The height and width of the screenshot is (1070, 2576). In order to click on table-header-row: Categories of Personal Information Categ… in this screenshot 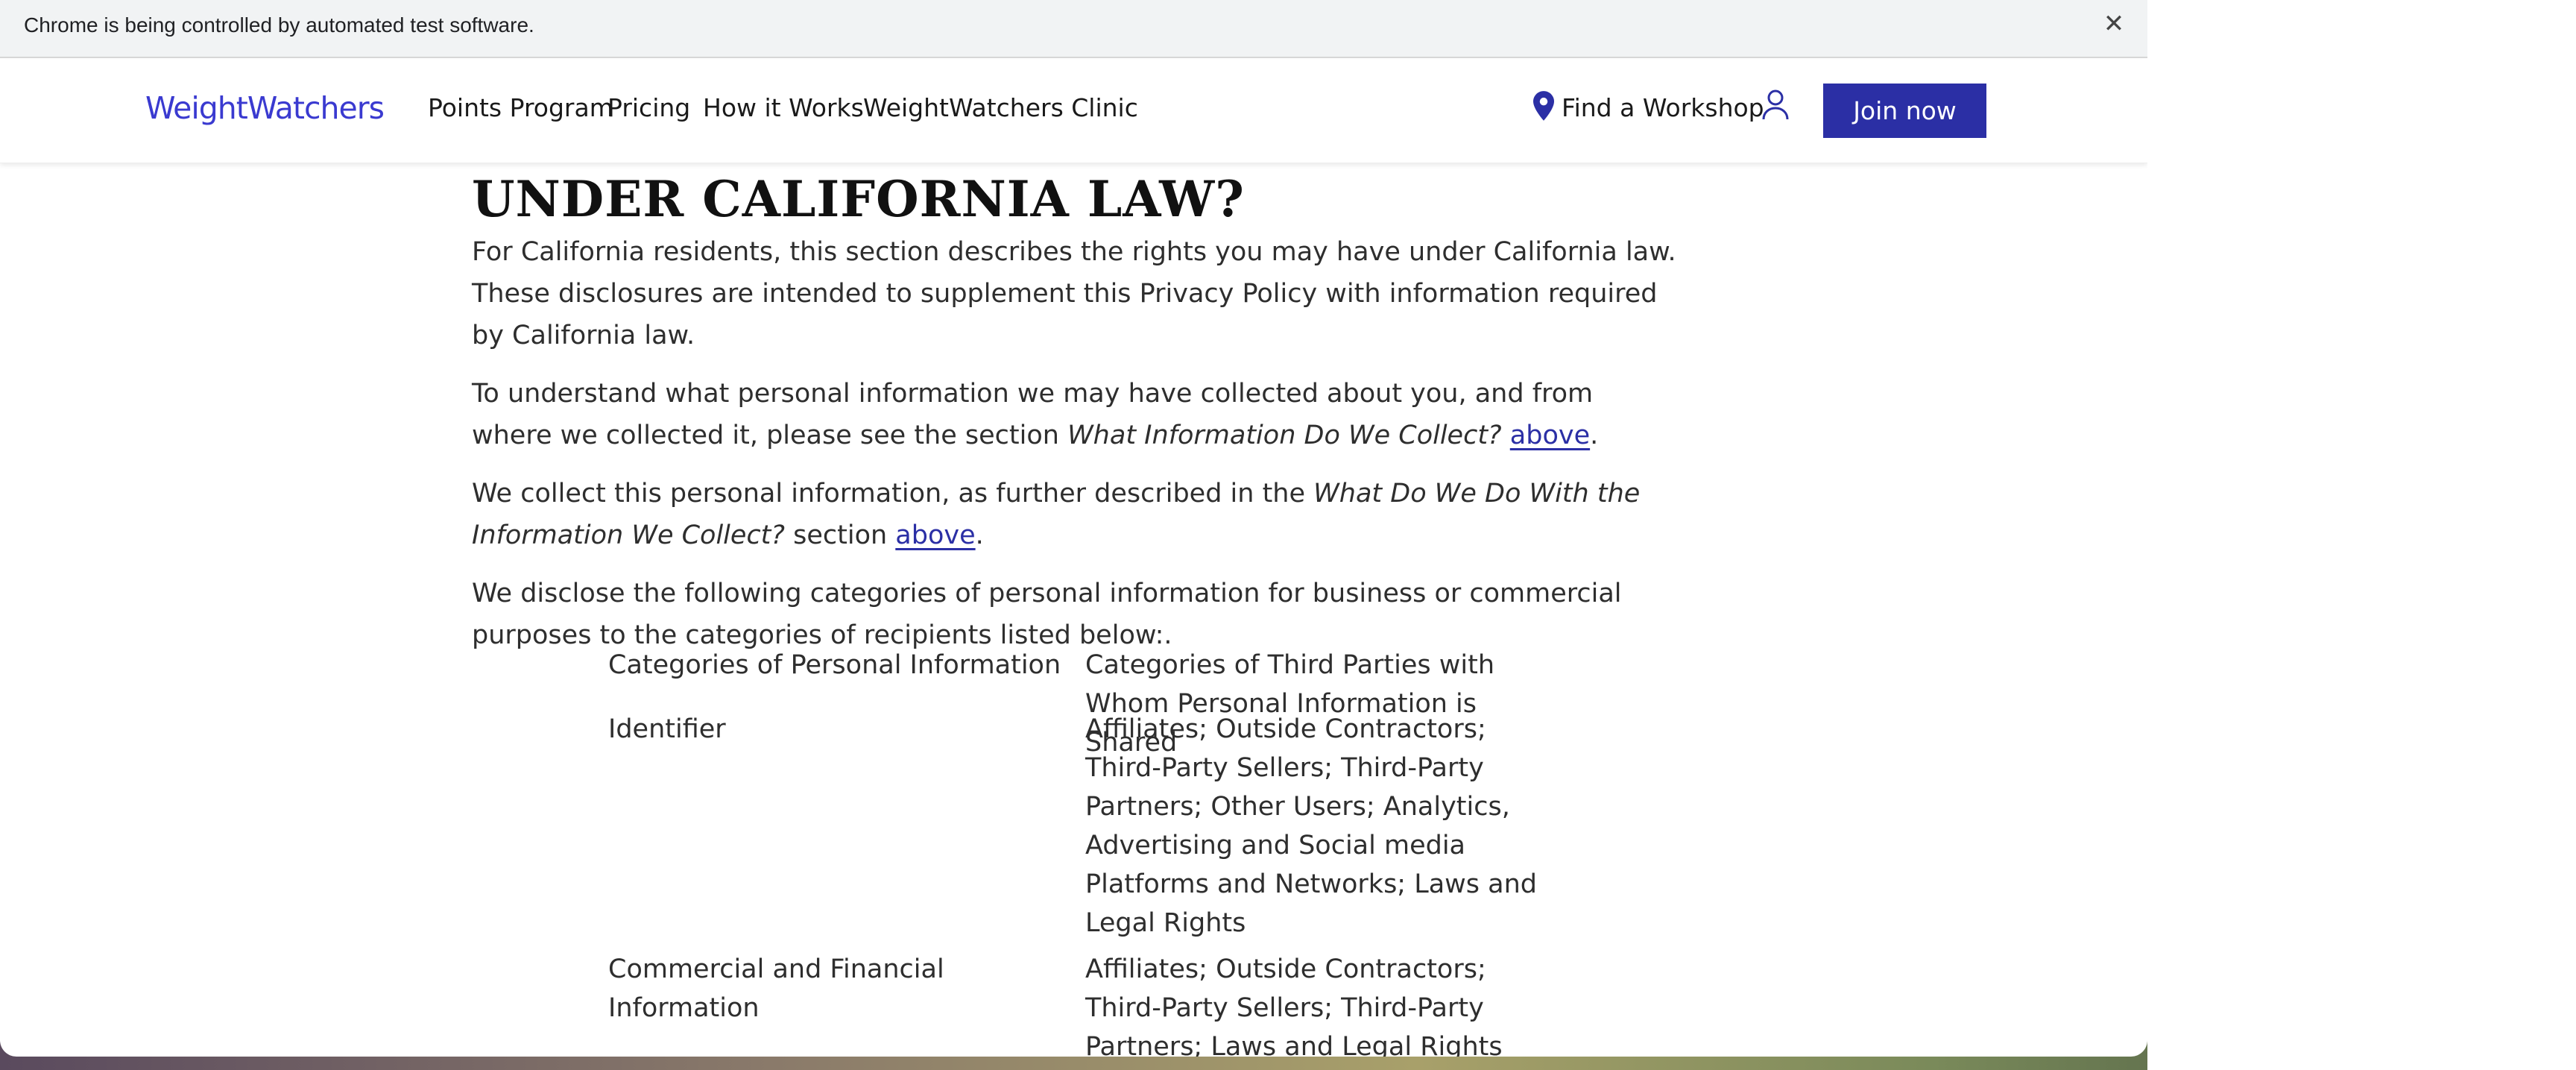, I will do `click(1092, 702)`.